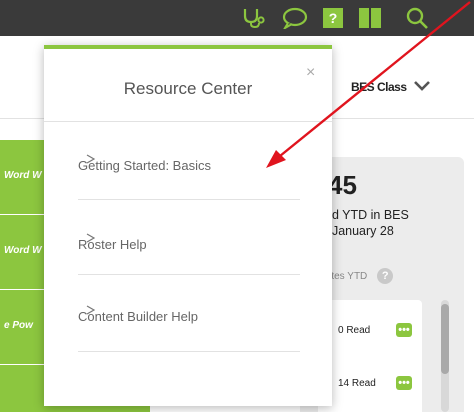 This screenshot has height=412, width=474. Describe the element at coordinates (417, 18) in the screenshot. I see `search-icon` at that location.